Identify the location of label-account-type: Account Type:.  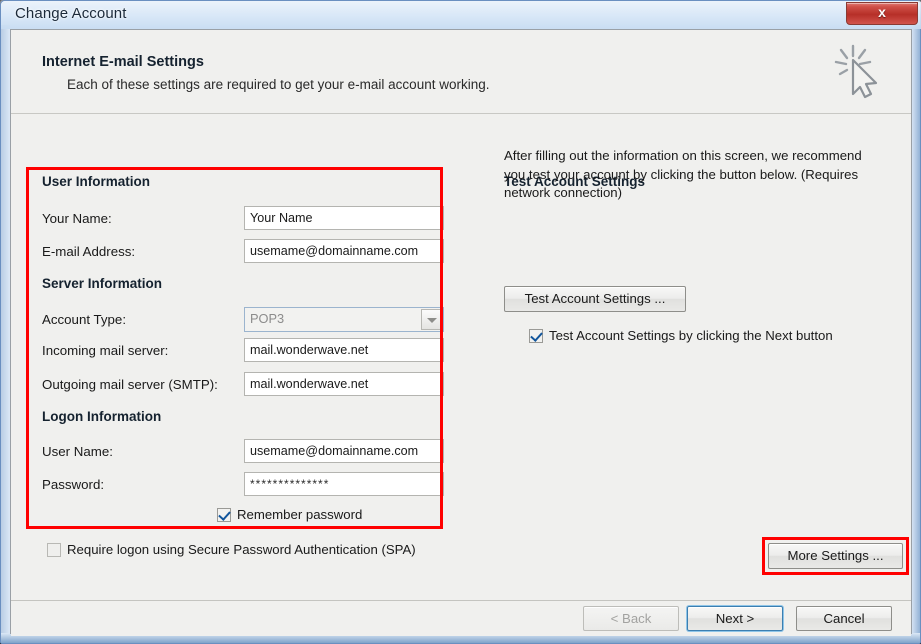
(84, 319).